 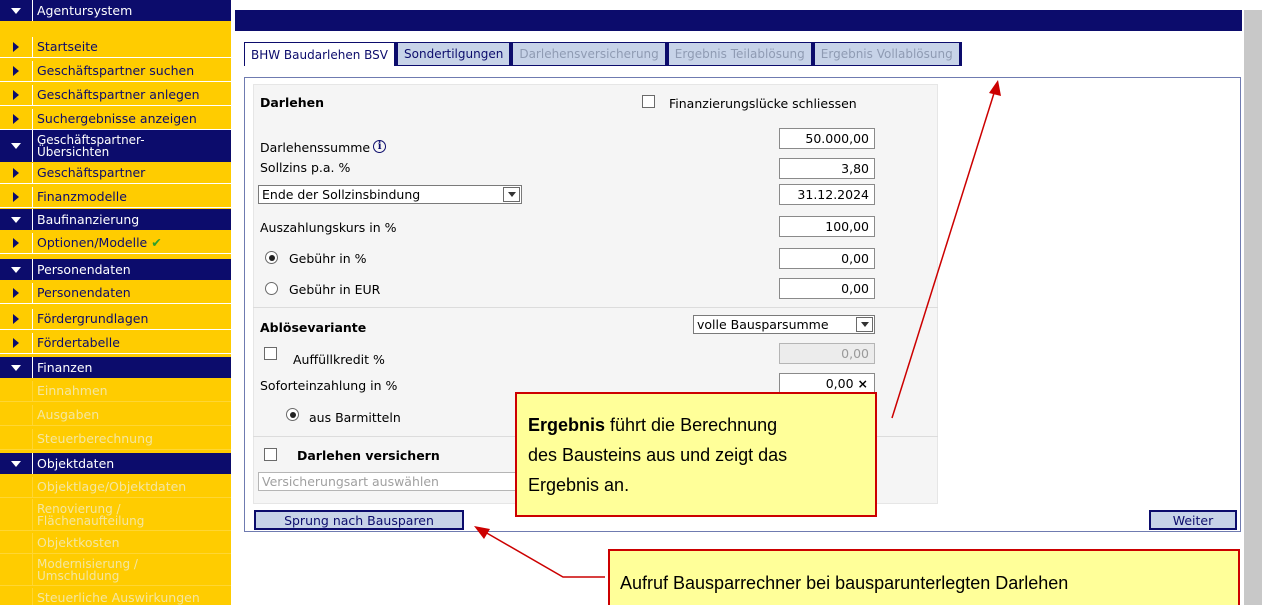 I want to click on sidebar-section-10: Personendaten, so click(x=115, y=269).